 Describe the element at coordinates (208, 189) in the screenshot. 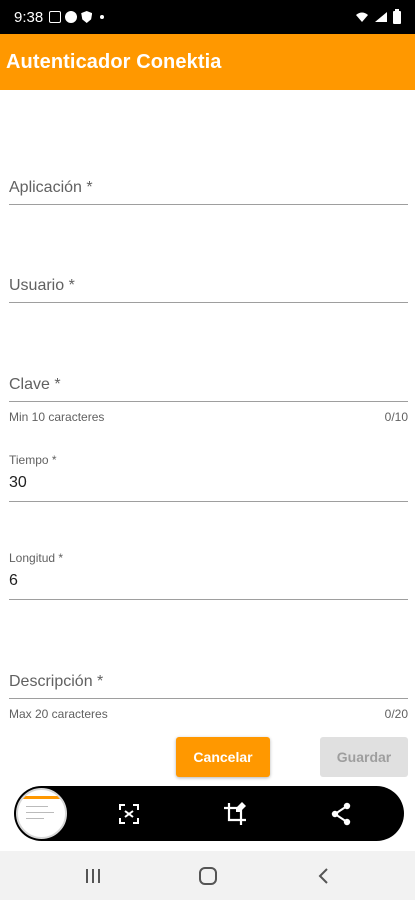

I see `aplicacion-field: Aplicación *` at that location.